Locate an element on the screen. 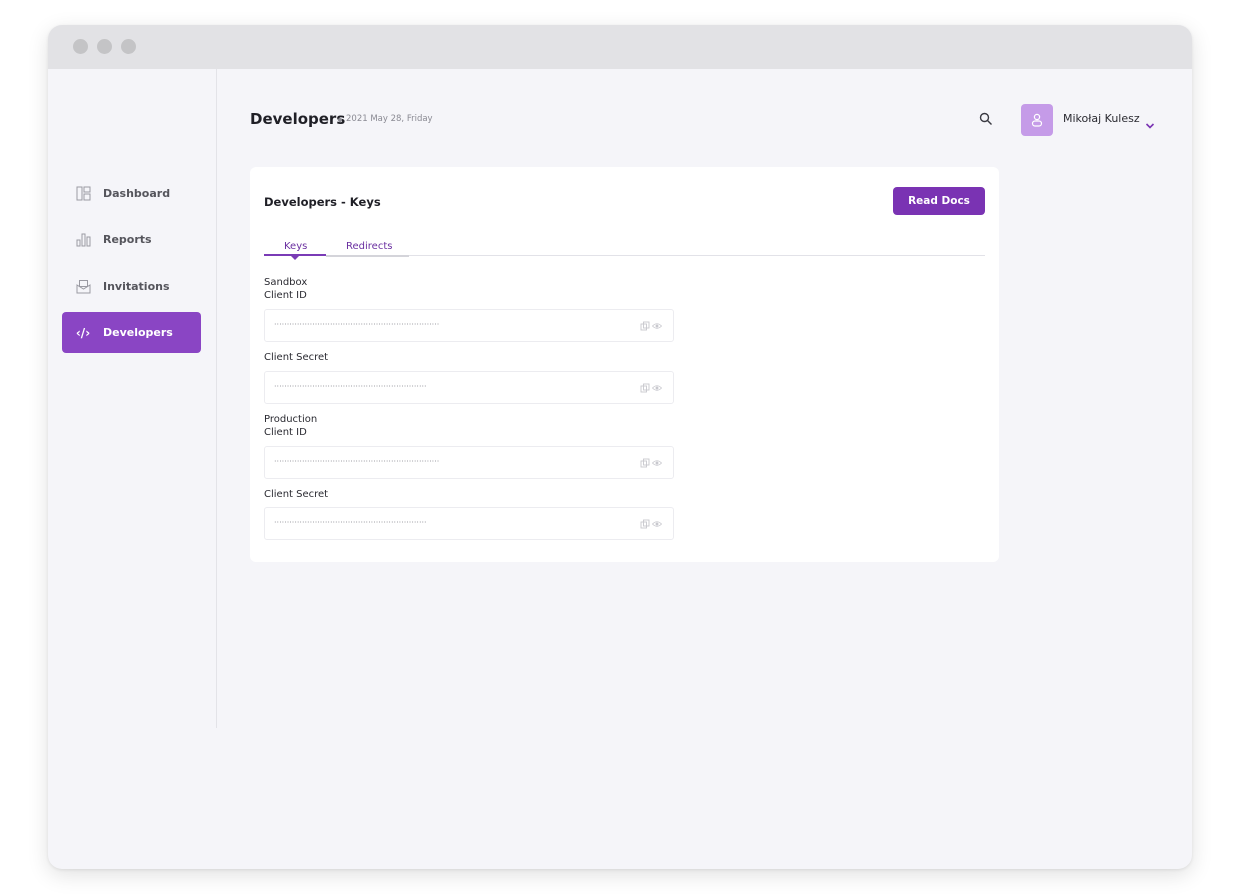  sidebar-item-developers: ‹/› Developers is located at coordinates (131, 332).